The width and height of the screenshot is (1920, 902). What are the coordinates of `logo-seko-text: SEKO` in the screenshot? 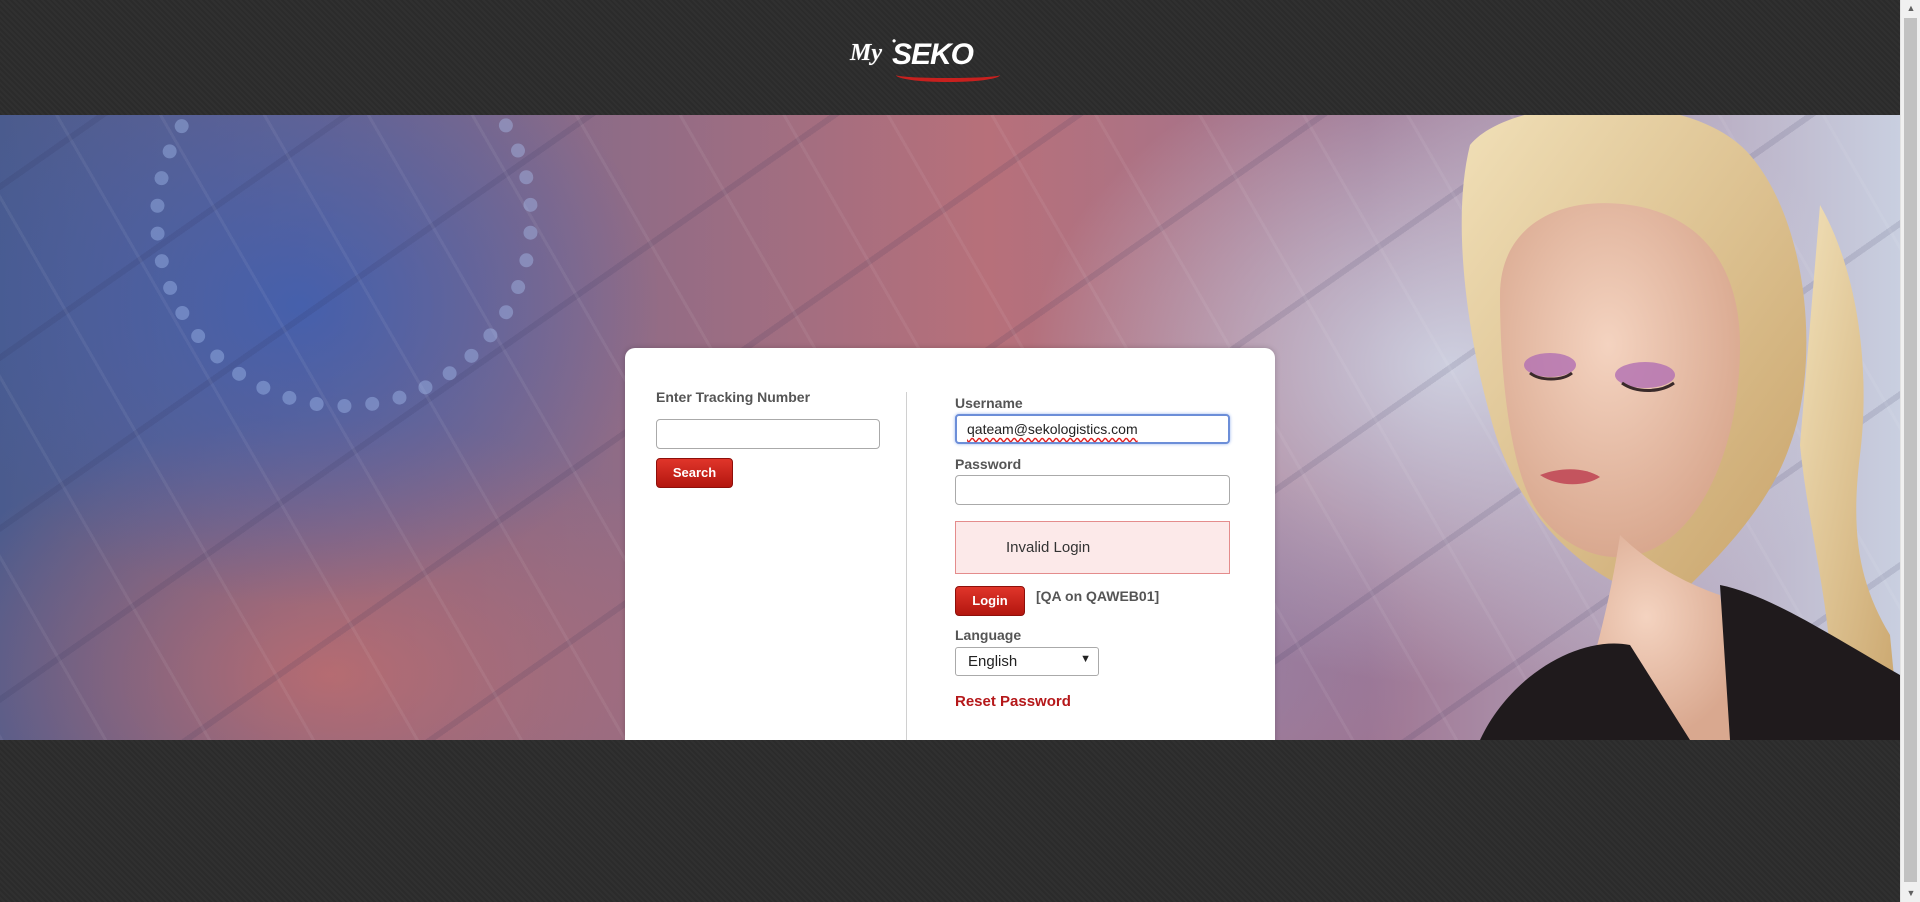 It's located at (933, 54).